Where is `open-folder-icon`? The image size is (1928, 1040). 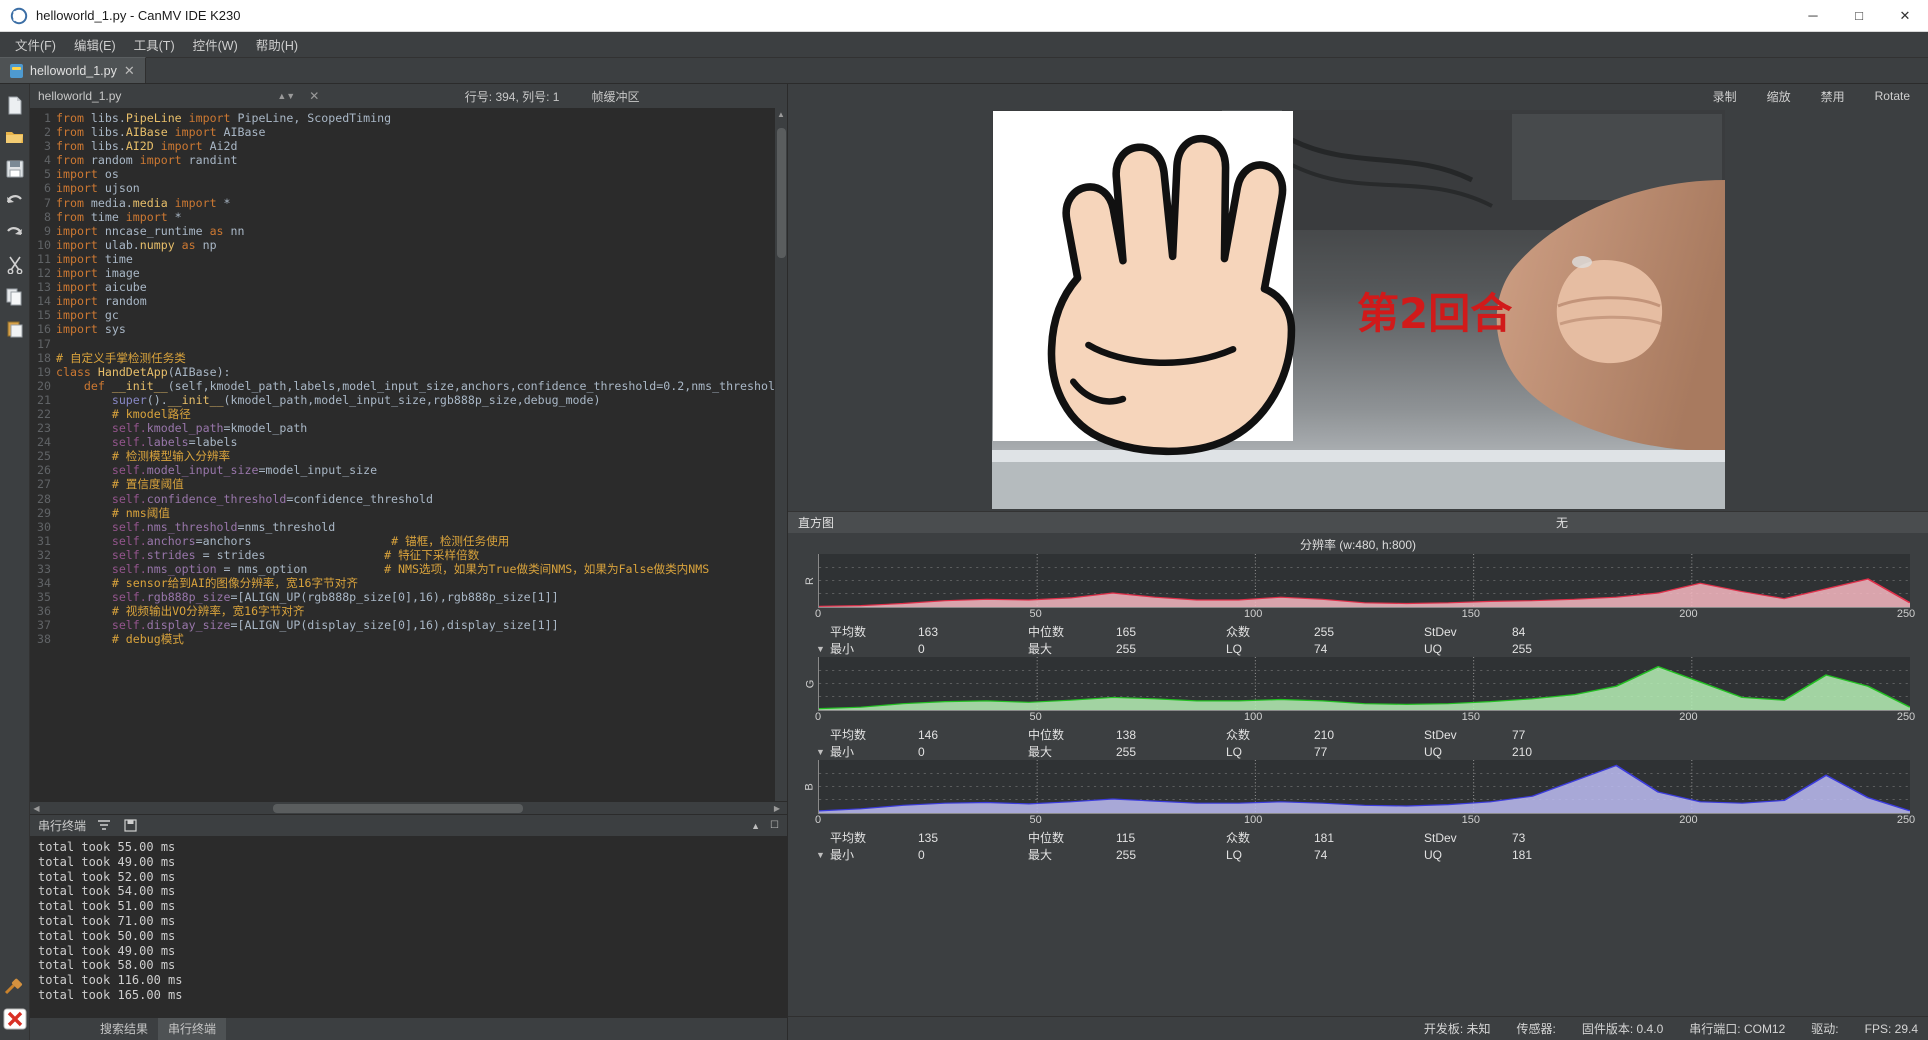
open-folder-icon is located at coordinates (15, 137).